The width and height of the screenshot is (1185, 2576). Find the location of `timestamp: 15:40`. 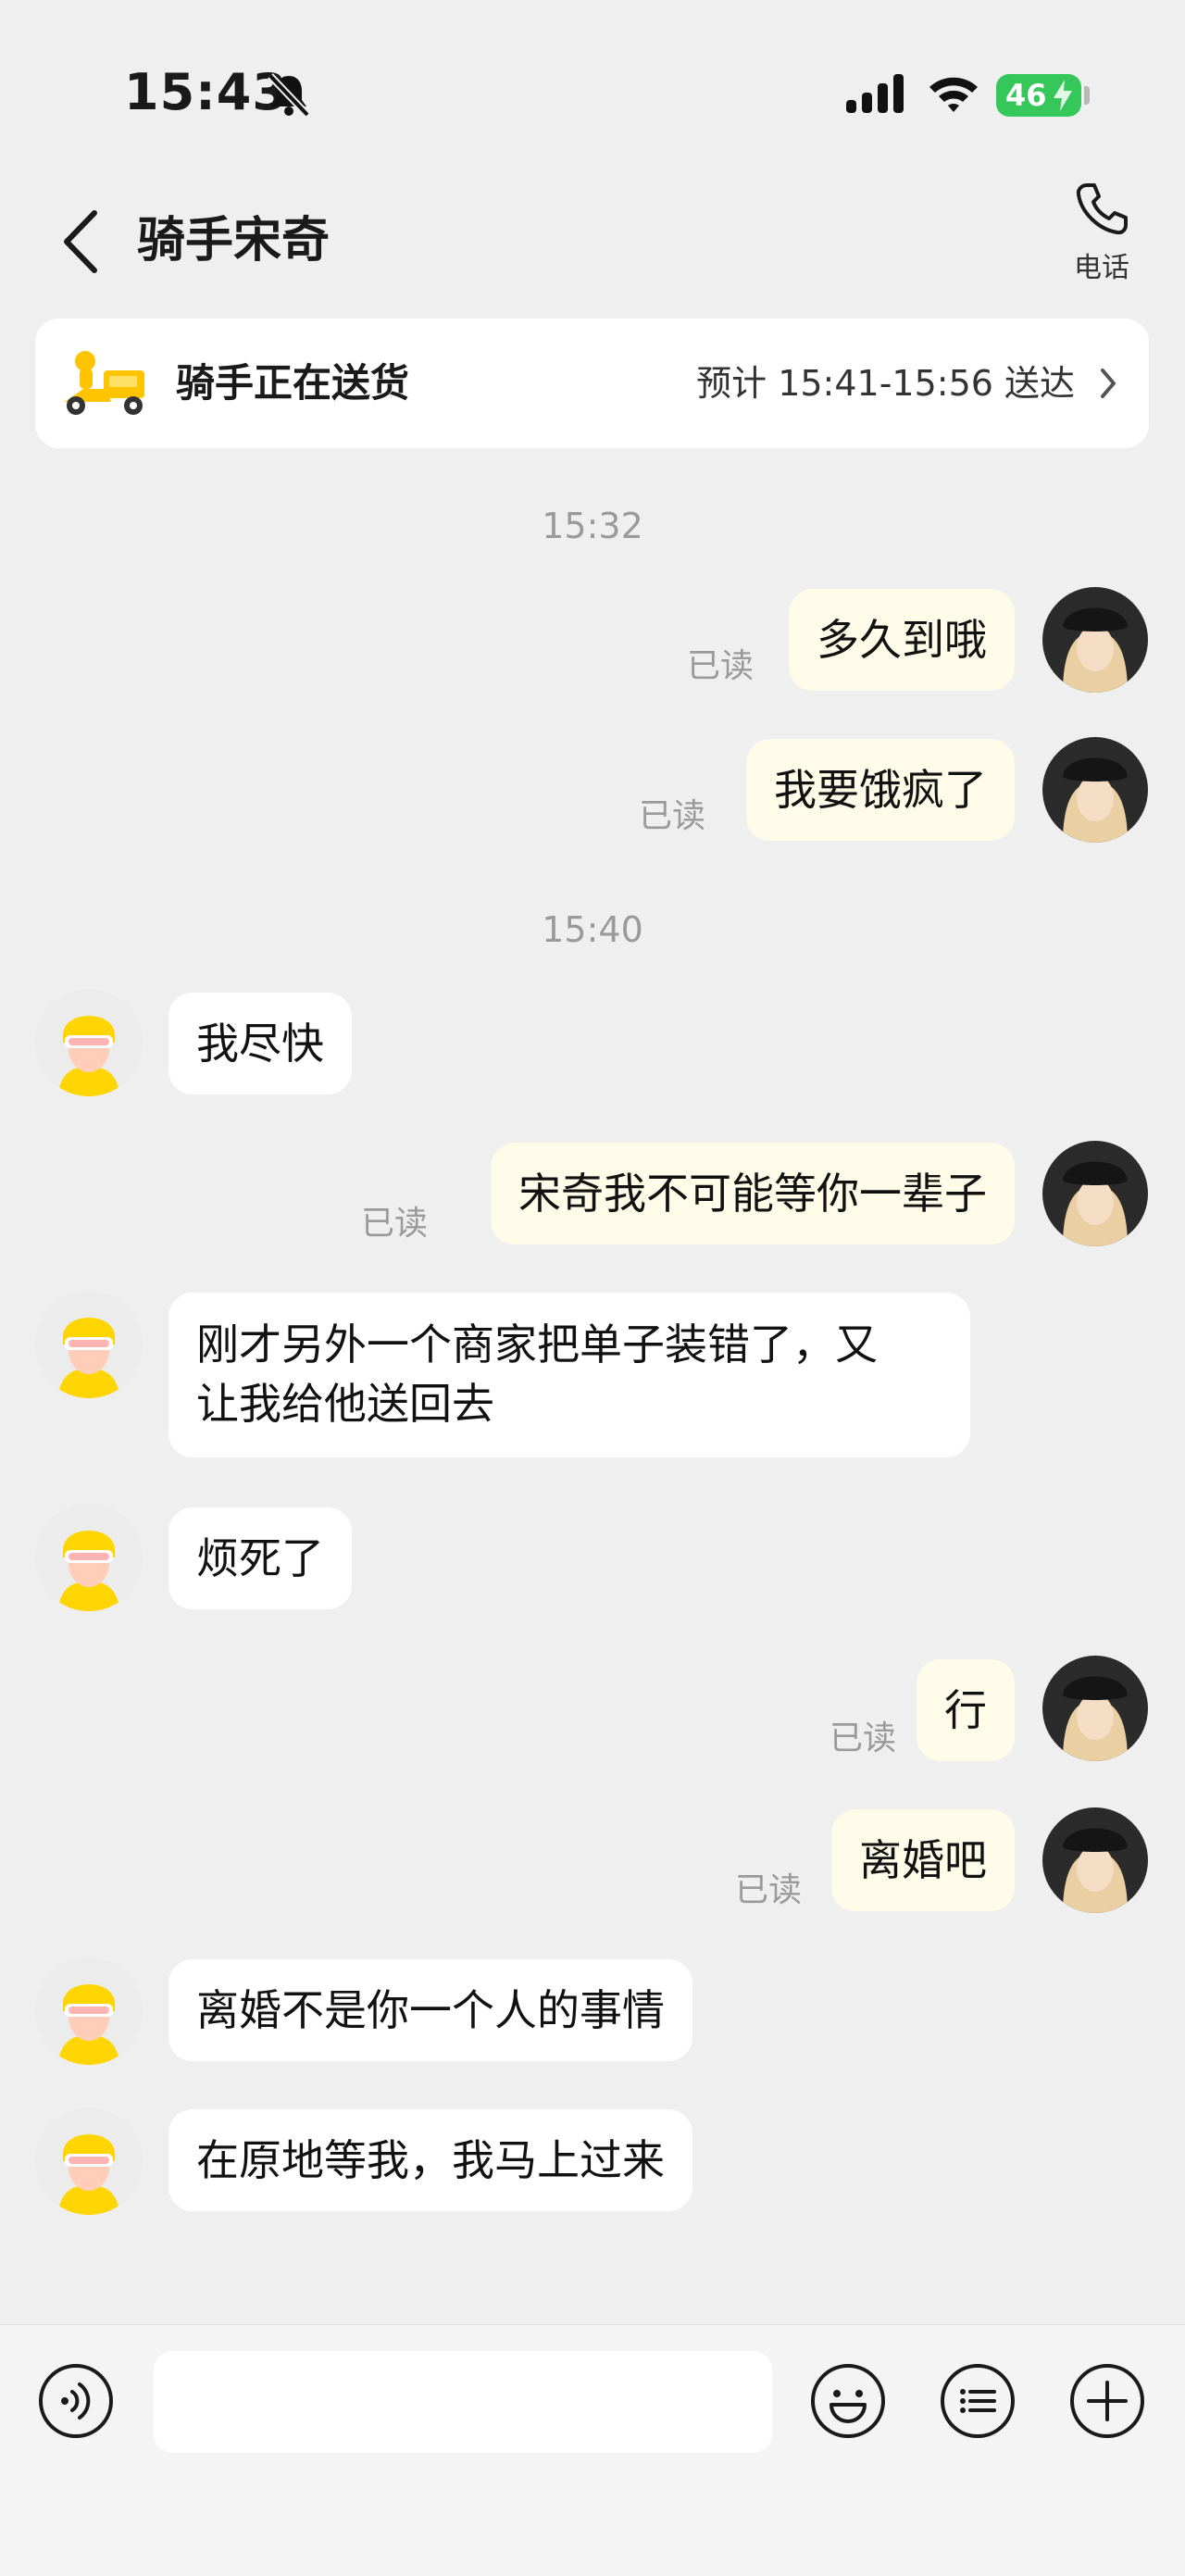

timestamp: 15:40 is located at coordinates (592, 930).